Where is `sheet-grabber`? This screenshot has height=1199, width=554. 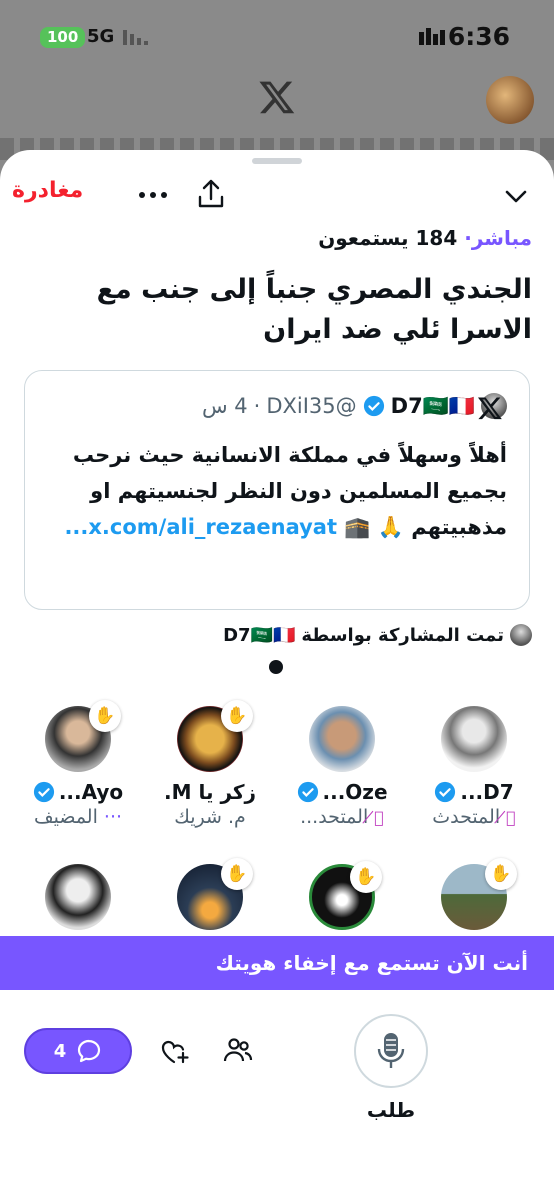 sheet-grabber is located at coordinates (277, 161).